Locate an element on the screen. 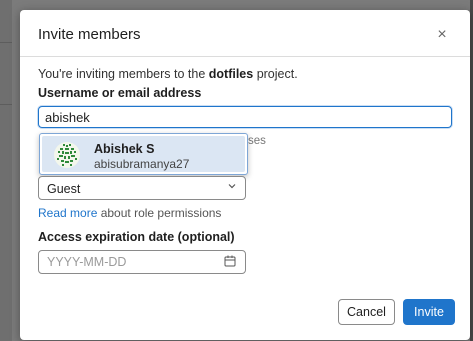 The width and height of the screenshot is (473, 341). role-permissions-text: Read more about role permissions is located at coordinates (129, 213).